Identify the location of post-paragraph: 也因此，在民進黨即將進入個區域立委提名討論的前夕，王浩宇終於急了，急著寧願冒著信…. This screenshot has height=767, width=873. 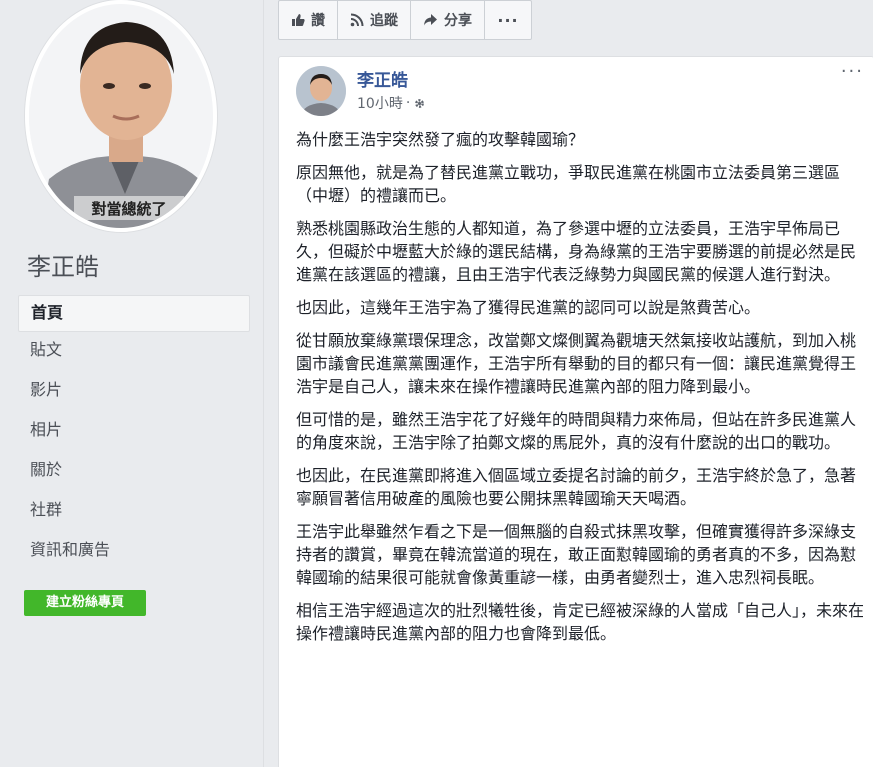
(576, 487).